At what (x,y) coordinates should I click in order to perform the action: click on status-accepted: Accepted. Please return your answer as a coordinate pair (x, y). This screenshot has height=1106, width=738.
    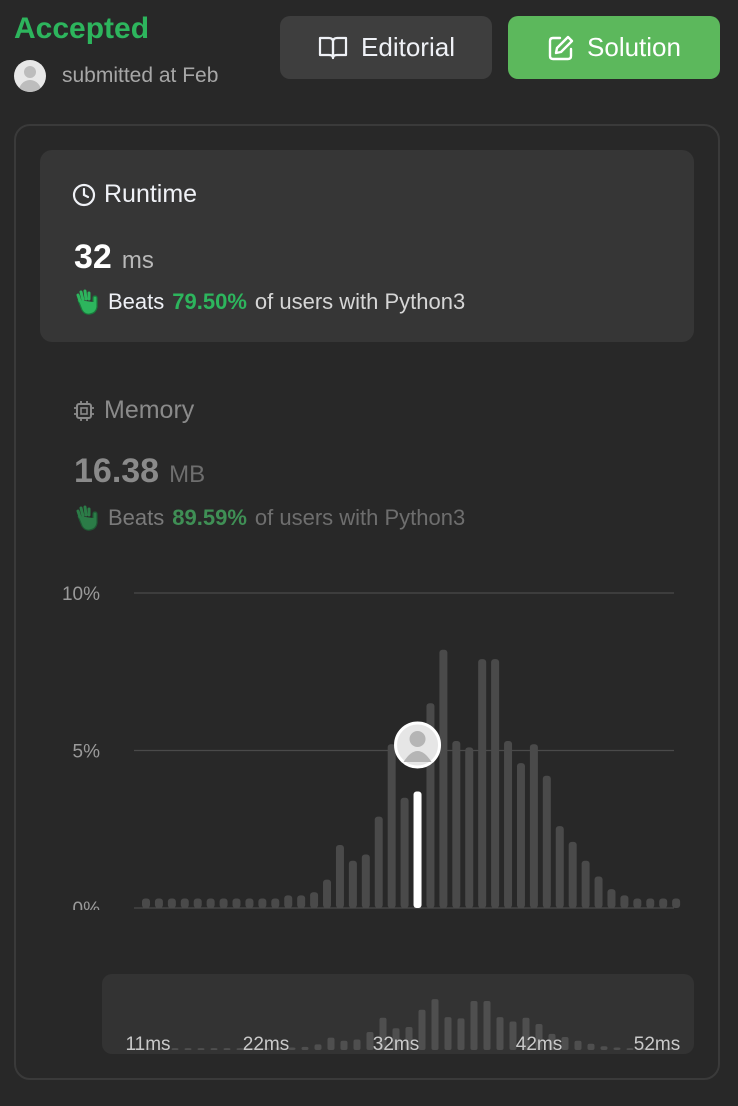
    Looking at the image, I should click on (82, 28).